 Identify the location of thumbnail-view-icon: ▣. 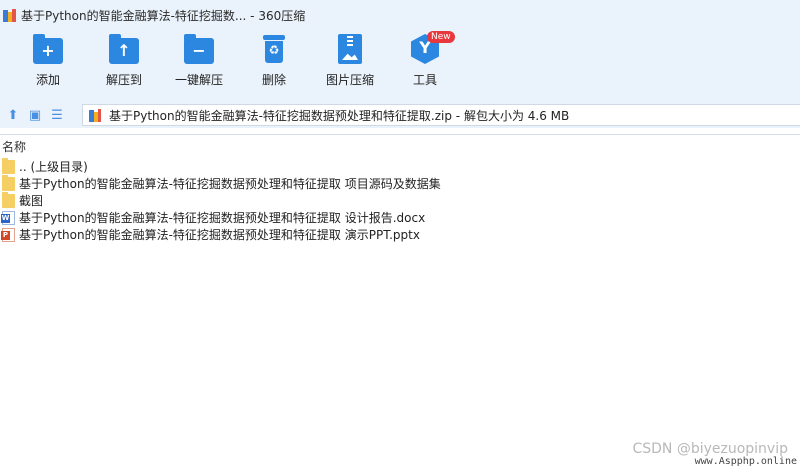
(35, 115).